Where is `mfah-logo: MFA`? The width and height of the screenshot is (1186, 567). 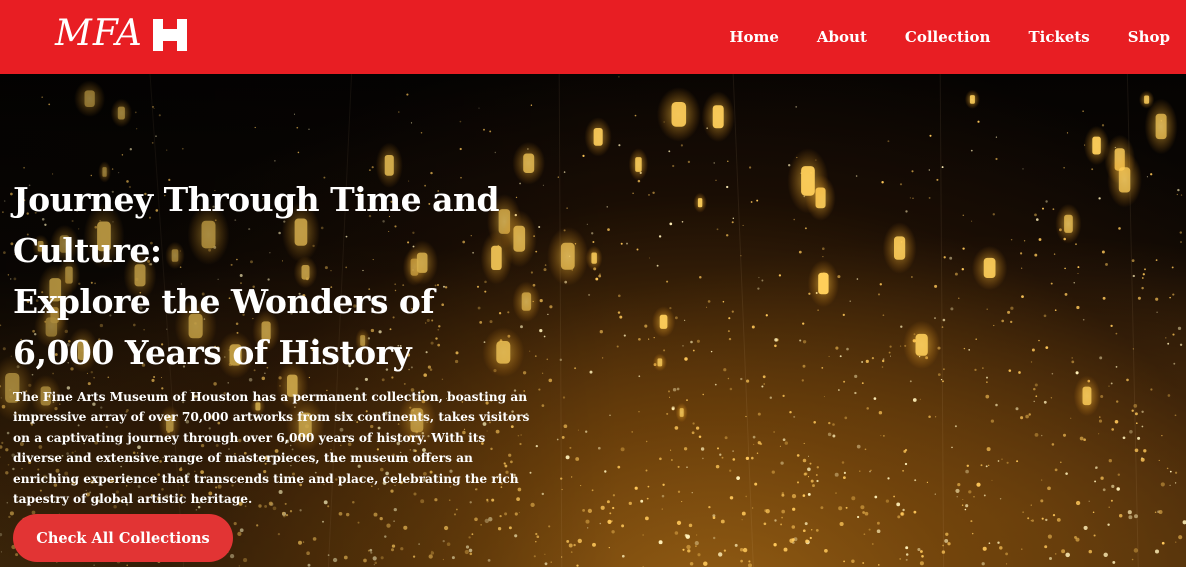
mfah-logo: MFA is located at coordinates (121, 34).